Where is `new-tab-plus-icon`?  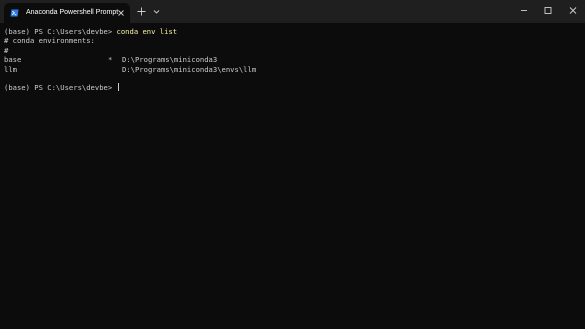
new-tab-plus-icon is located at coordinates (141, 11).